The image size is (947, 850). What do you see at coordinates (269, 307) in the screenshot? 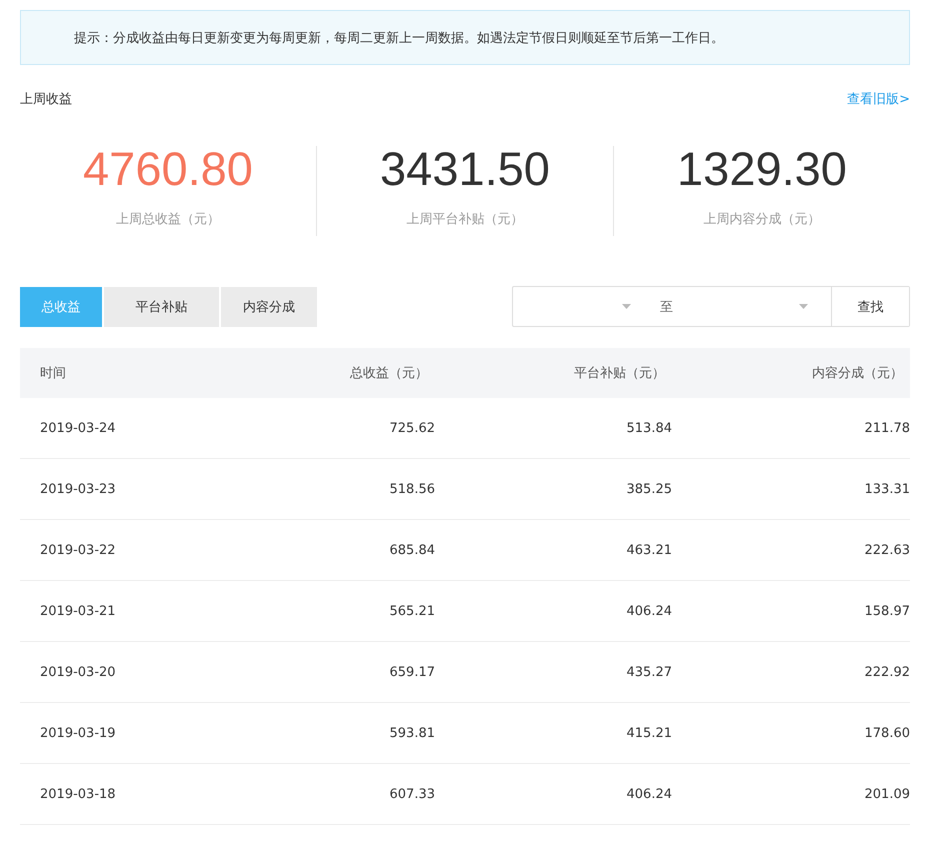
I see `tab: 内容分成` at bounding box center [269, 307].